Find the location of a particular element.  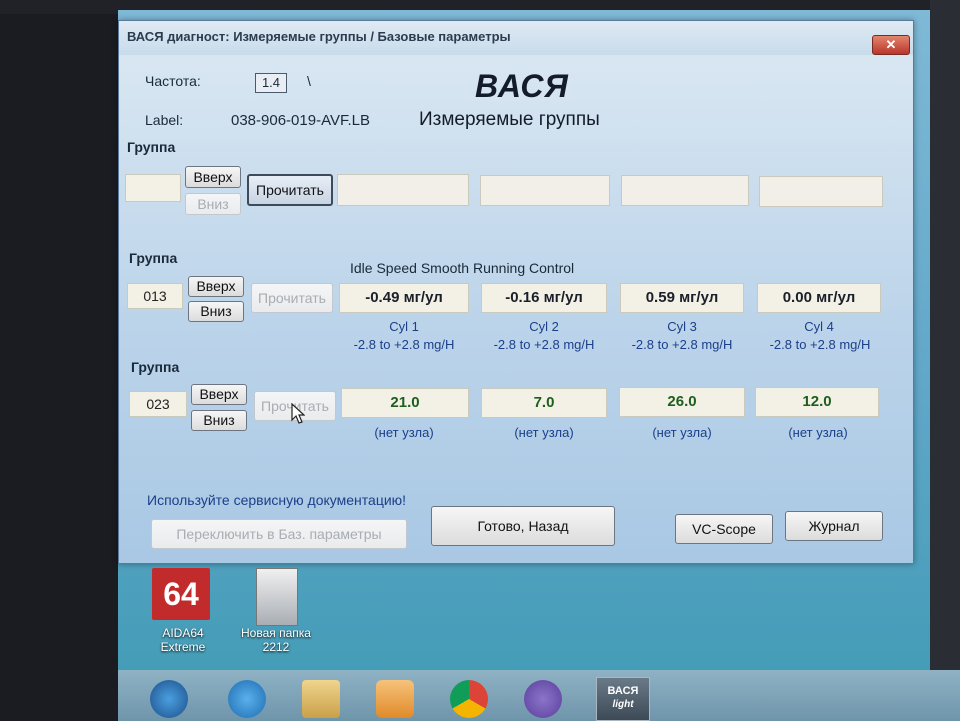

vasya-taskbar-label: ВАСЯ is located at coordinates (623, 691).